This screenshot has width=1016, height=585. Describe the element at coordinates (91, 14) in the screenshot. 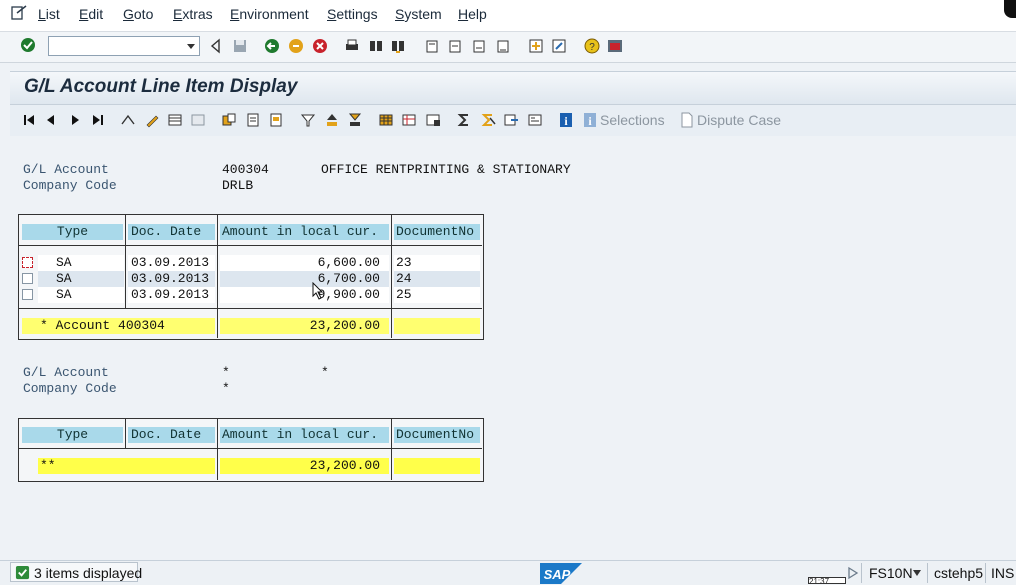

I see `menu-edit: Edit` at that location.